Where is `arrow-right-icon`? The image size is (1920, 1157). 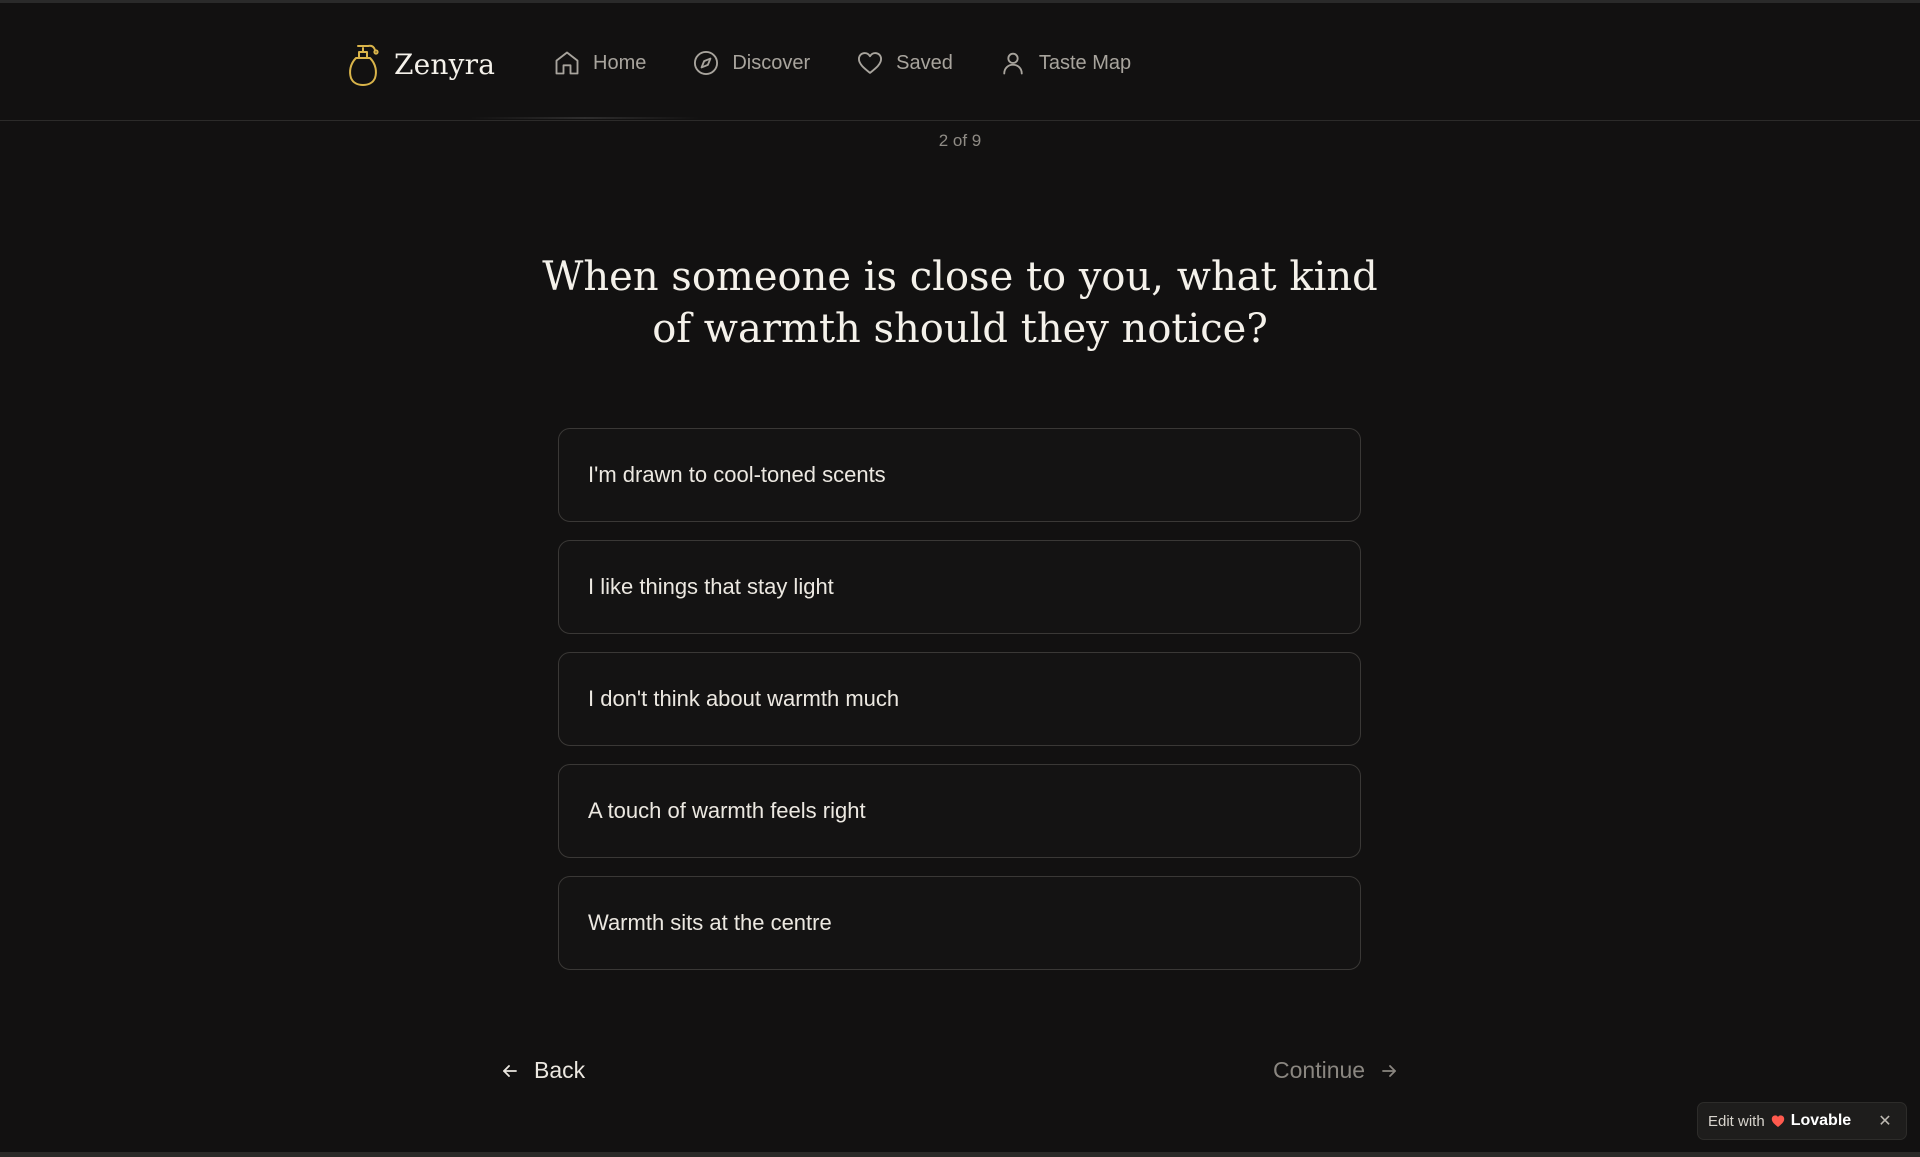
arrow-right-icon is located at coordinates (1389, 1070).